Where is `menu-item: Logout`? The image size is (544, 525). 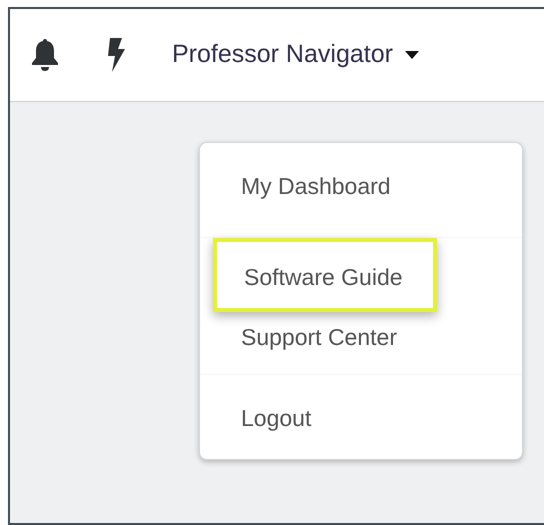
menu-item: Logout is located at coordinates (256, 417).